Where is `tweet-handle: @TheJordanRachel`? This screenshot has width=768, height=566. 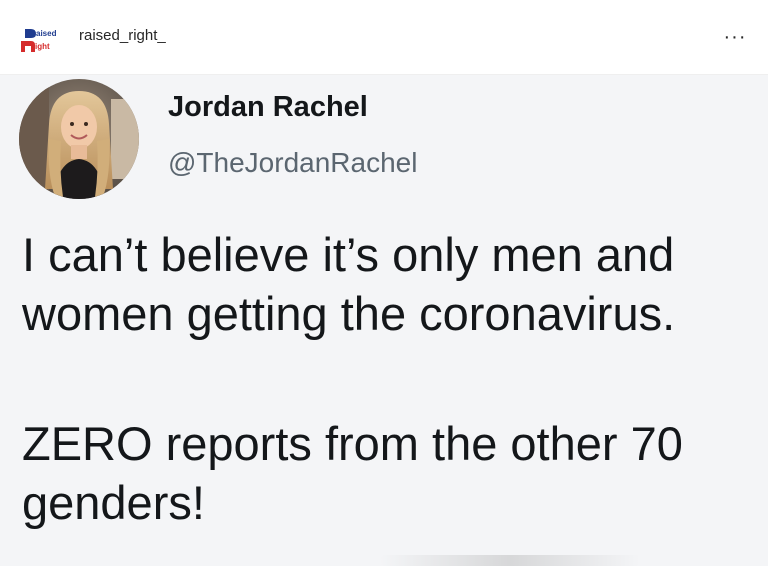
tweet-handle: @TheJordanRachel is located at coordinates (293, 162).